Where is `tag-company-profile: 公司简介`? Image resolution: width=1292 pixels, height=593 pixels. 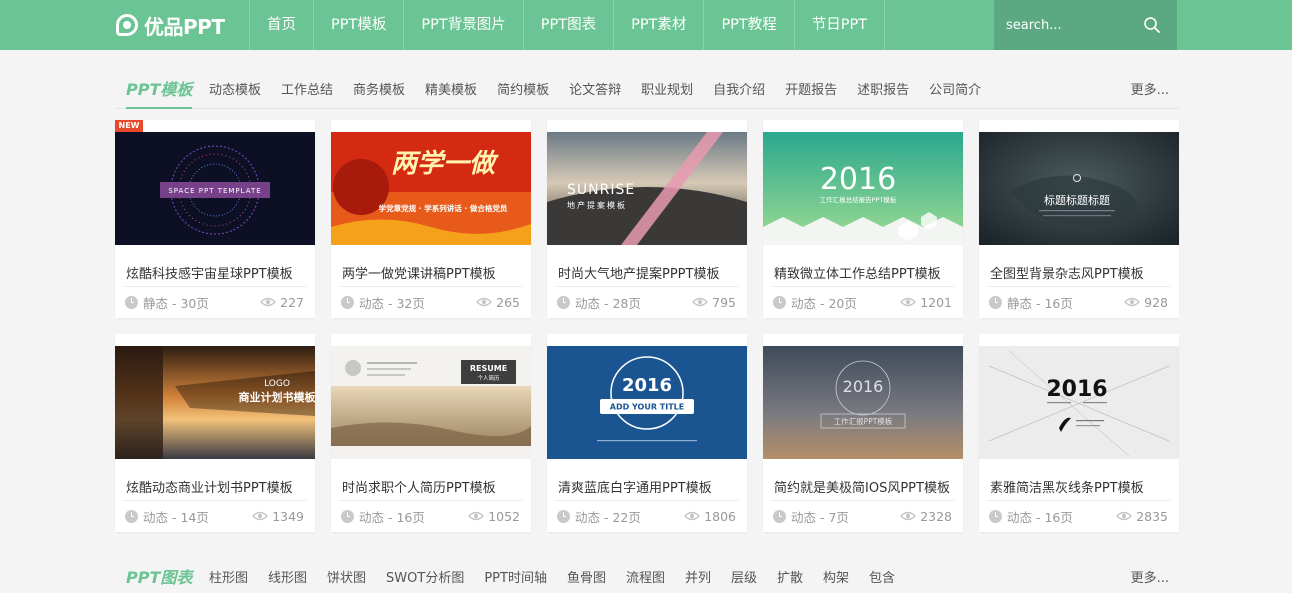
tag-company-profile: 公司简介 is located at coordinates (955, 91).